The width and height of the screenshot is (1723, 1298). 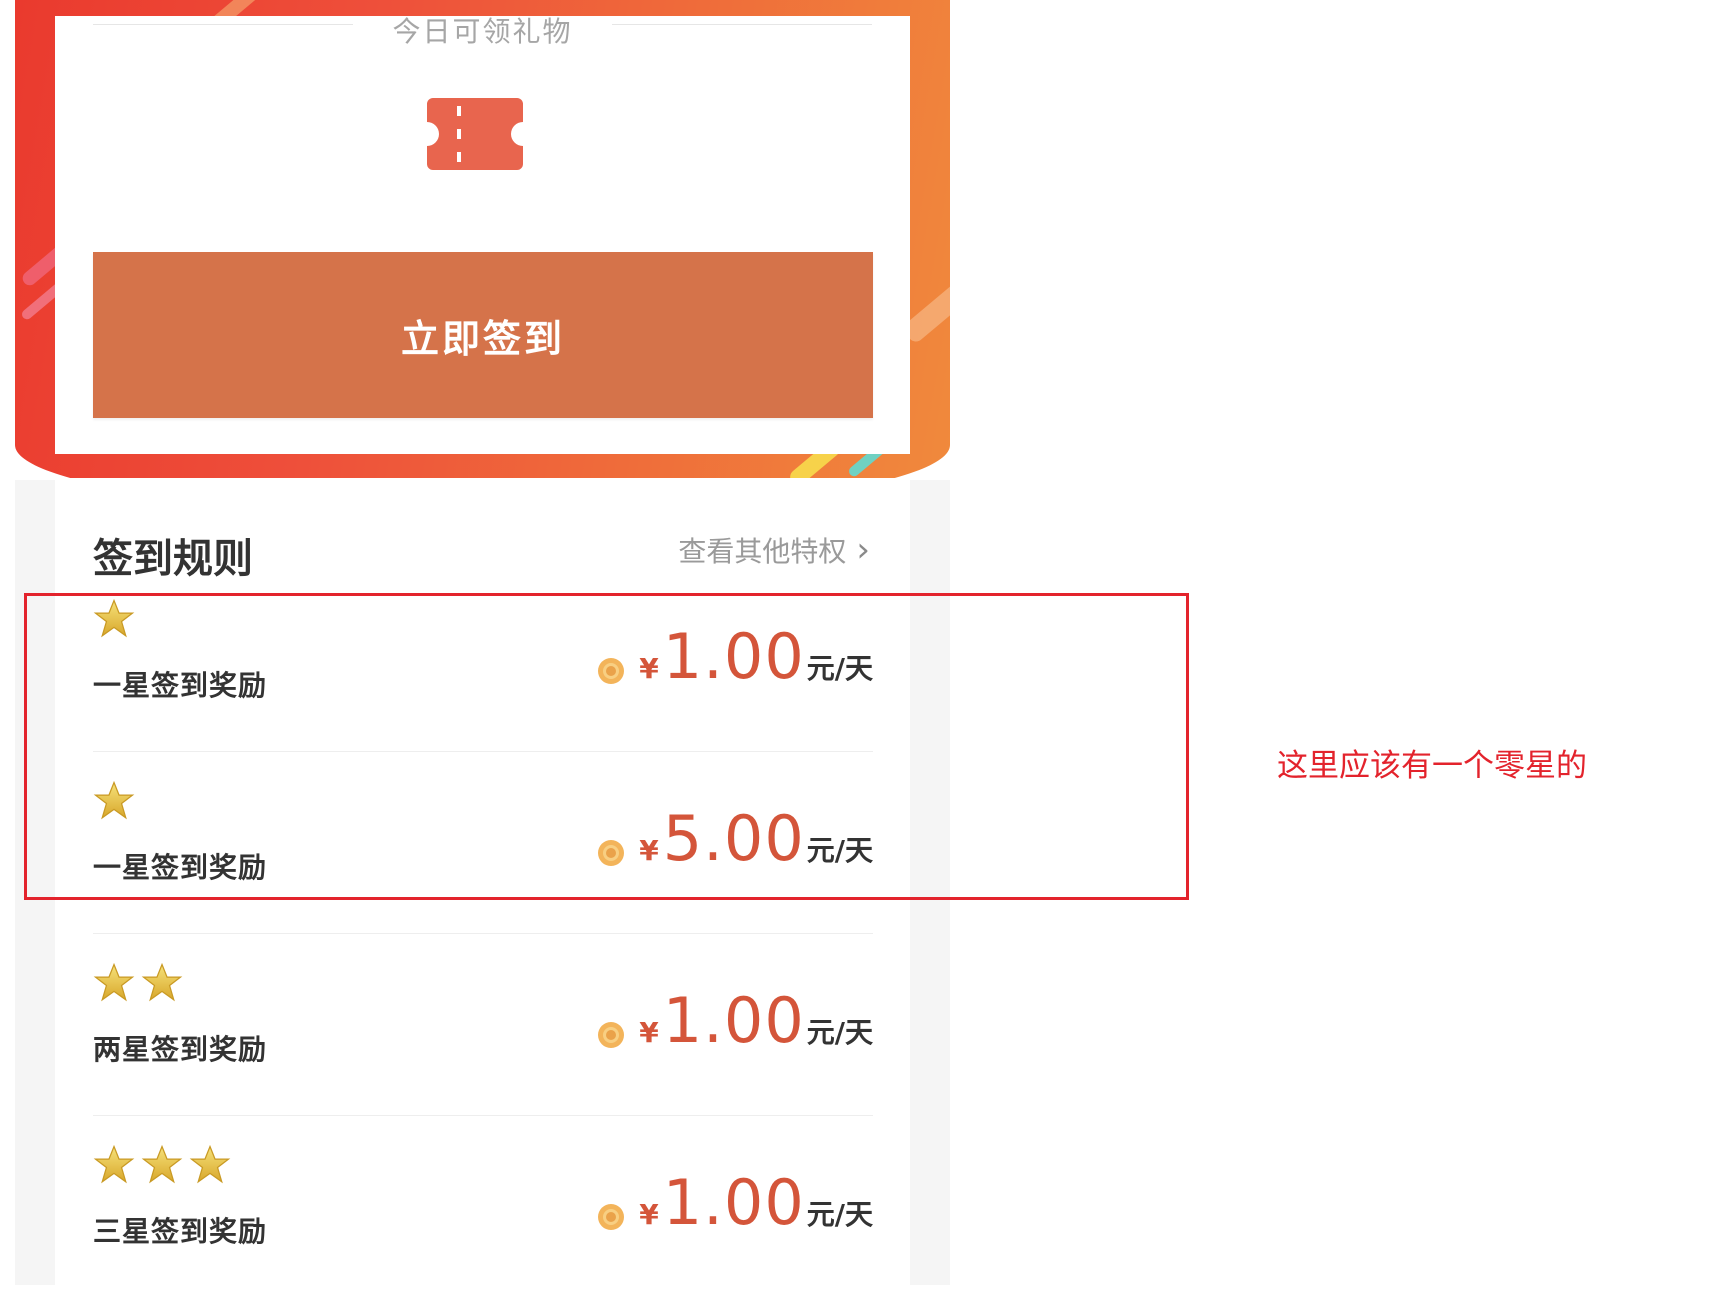 What do you see at coordinates (1432, 766) in the screenshot?
I see `annotation-text: 这里应该有一个零星的` at bounding box center [1432, 766].